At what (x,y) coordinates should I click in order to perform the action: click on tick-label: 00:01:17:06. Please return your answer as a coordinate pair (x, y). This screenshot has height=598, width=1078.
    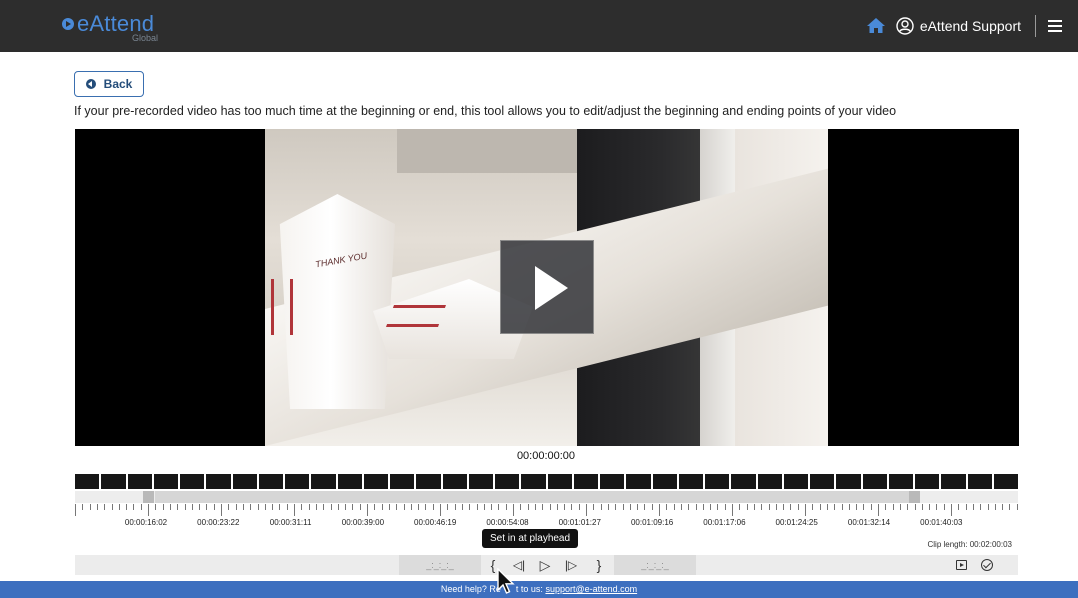
    Looking at the image, I should click on (724, 522).